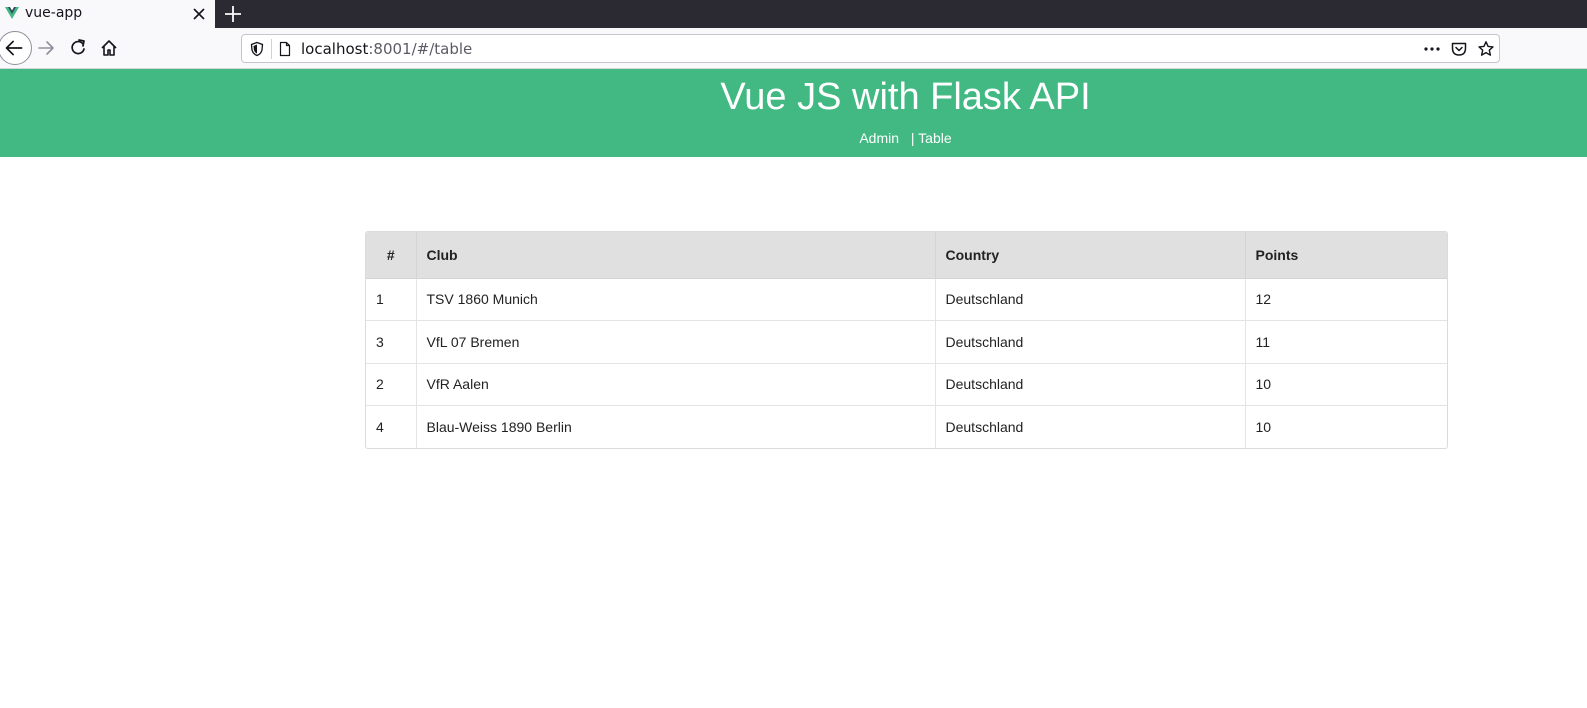 This screenshot has width=1587, height=708. I want to click on cell-points: 12, so click(1346, 299).